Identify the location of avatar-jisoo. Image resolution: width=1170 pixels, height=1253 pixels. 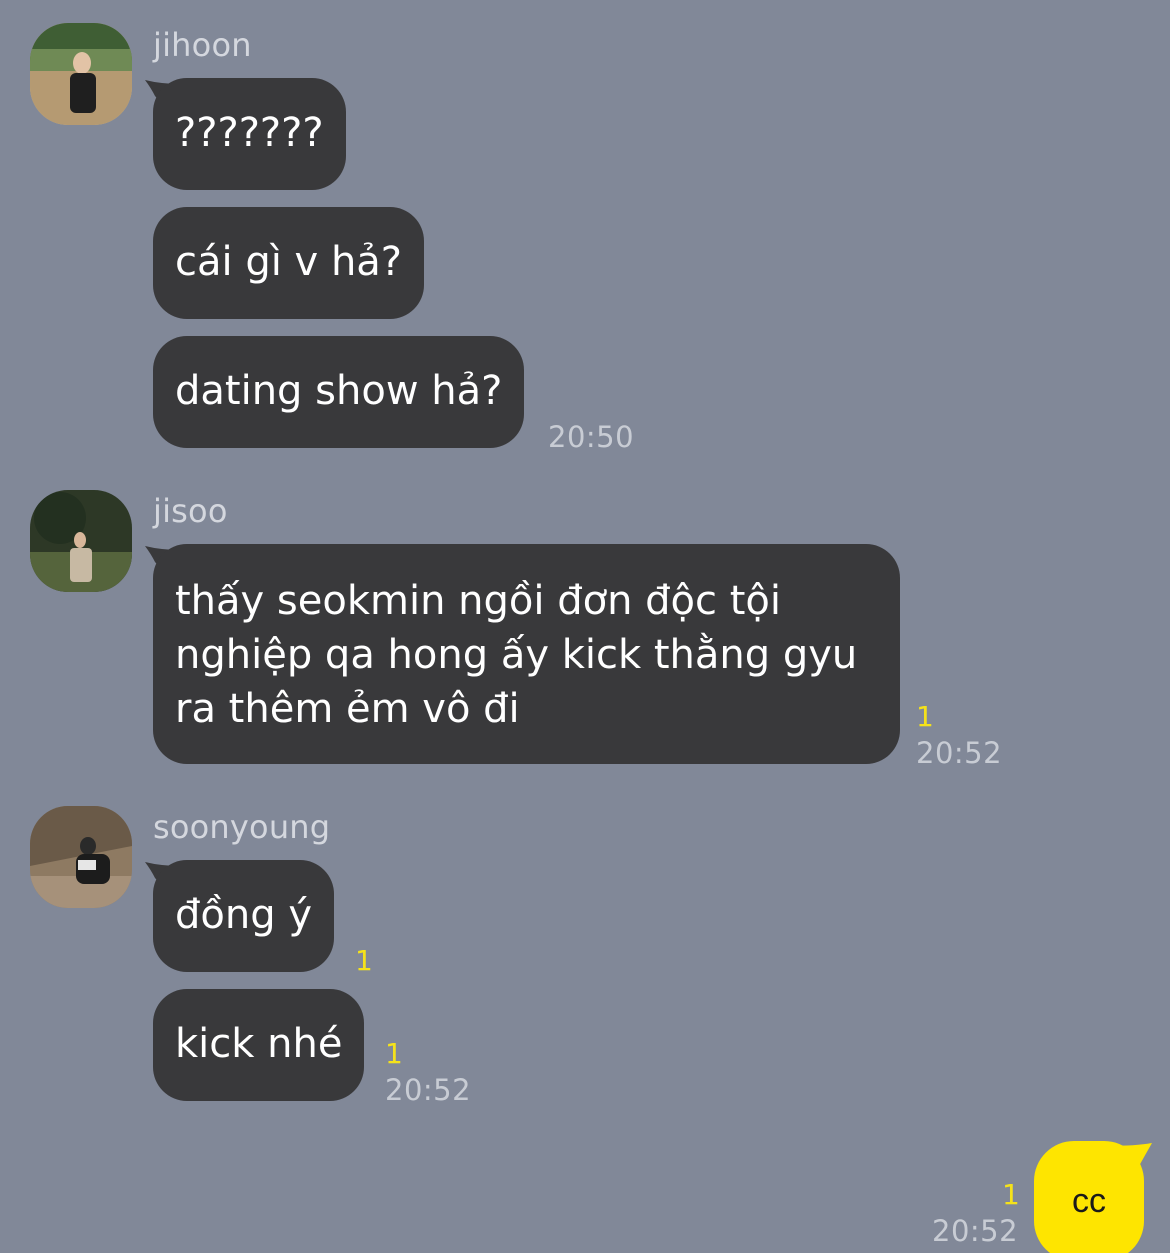
(81, 541).